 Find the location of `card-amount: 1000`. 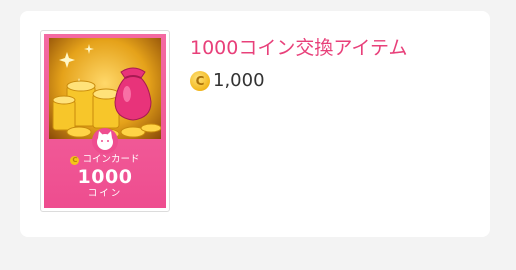

card-amount: 1000 is located at coordinates (105, 177).